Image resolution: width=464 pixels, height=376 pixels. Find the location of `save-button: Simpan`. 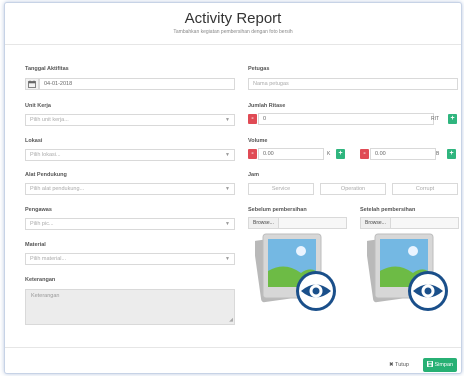

save-button: Simpan is located at coordinates (440, 365).